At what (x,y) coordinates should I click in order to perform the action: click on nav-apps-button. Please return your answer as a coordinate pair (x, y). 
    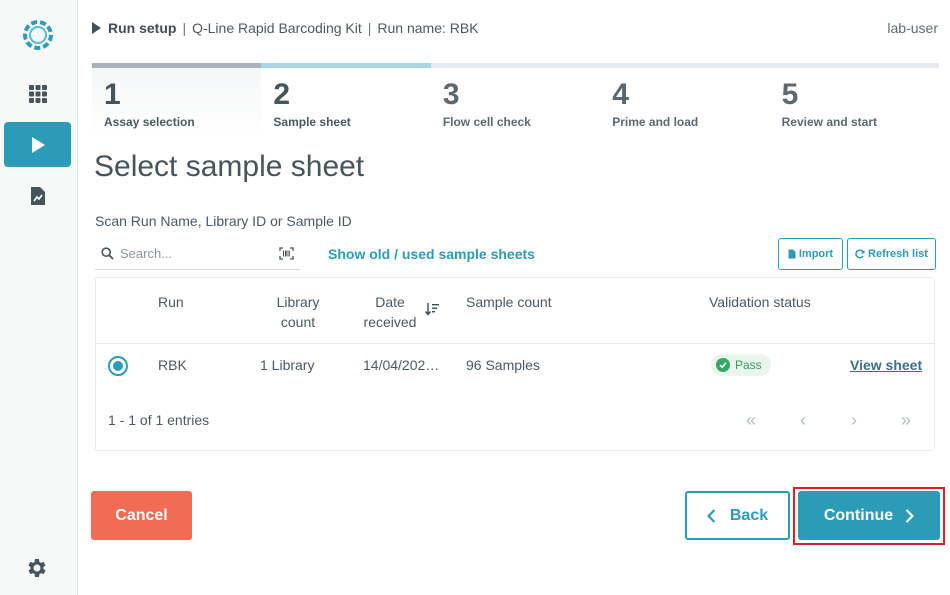
    Looking at the image, I should click on (37, 93).